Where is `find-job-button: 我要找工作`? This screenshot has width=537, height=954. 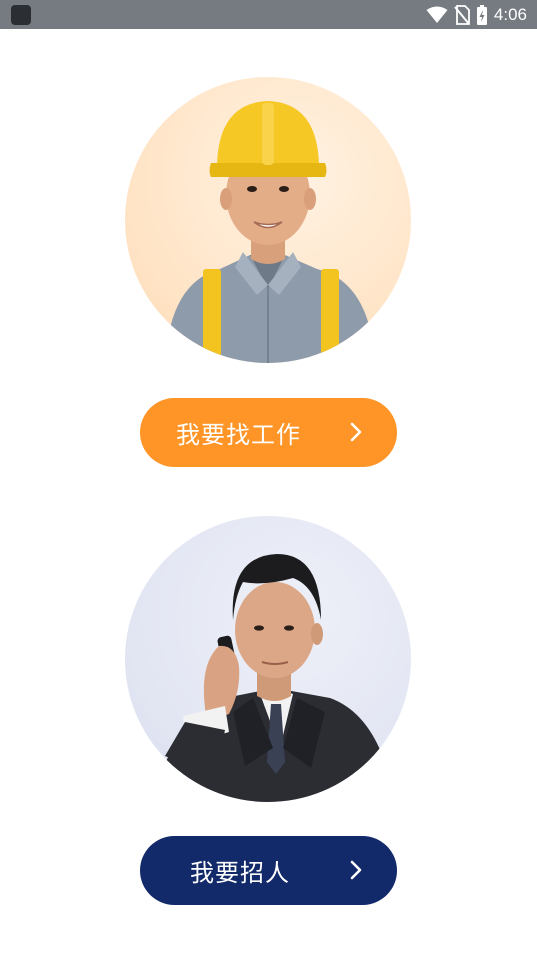 find-job-button: 我要找工作 is located at coordinates (268, 432).